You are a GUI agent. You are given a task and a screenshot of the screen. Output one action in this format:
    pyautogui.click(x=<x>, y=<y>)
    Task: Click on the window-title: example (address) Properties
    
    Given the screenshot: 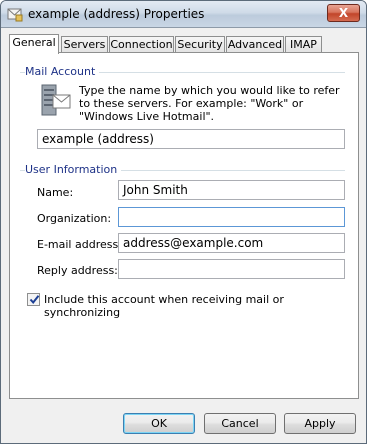 What is the action you would take?
    pyautogui.click(x=116, y=14)
    